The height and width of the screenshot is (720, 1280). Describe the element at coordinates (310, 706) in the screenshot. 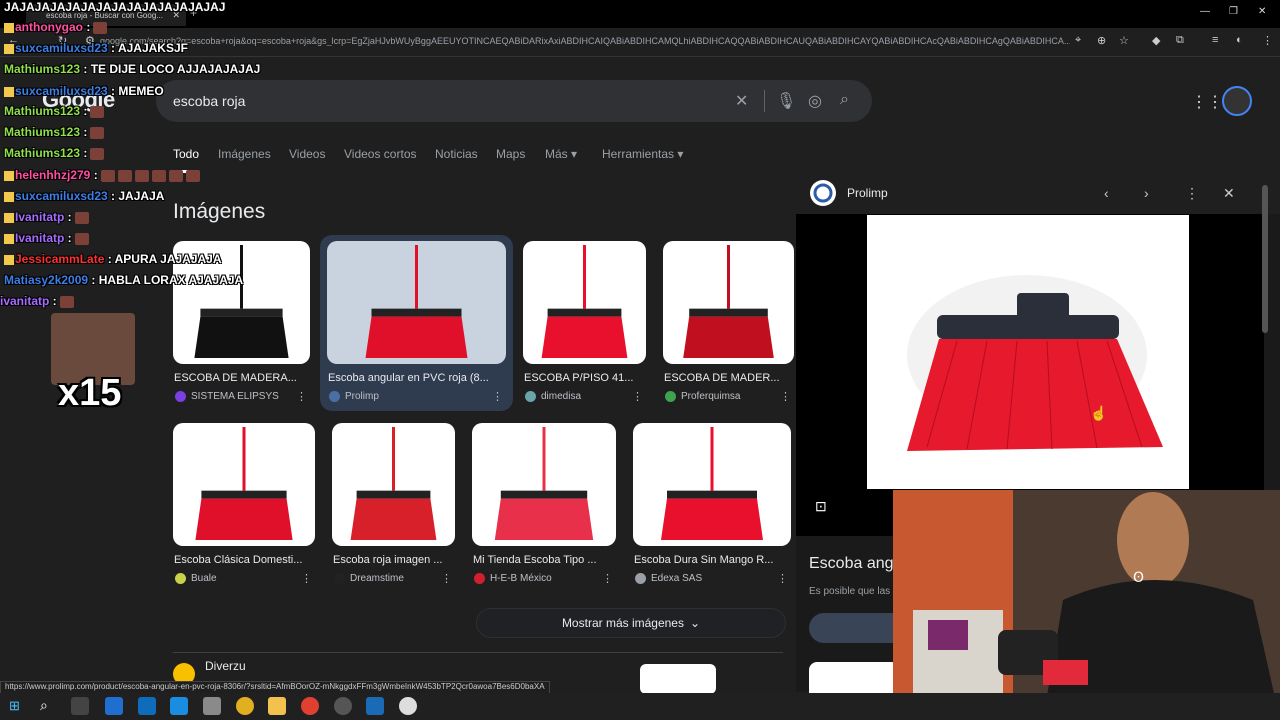

I see `chrome-active-icon` at that location.